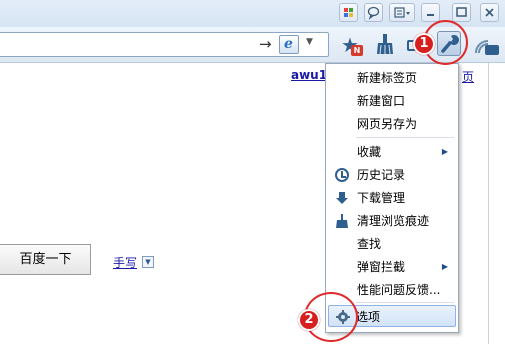 The width and height of the screenshot is (505, 344). I want to click on menu-item-label: 网页另存为, so click(387, 124).